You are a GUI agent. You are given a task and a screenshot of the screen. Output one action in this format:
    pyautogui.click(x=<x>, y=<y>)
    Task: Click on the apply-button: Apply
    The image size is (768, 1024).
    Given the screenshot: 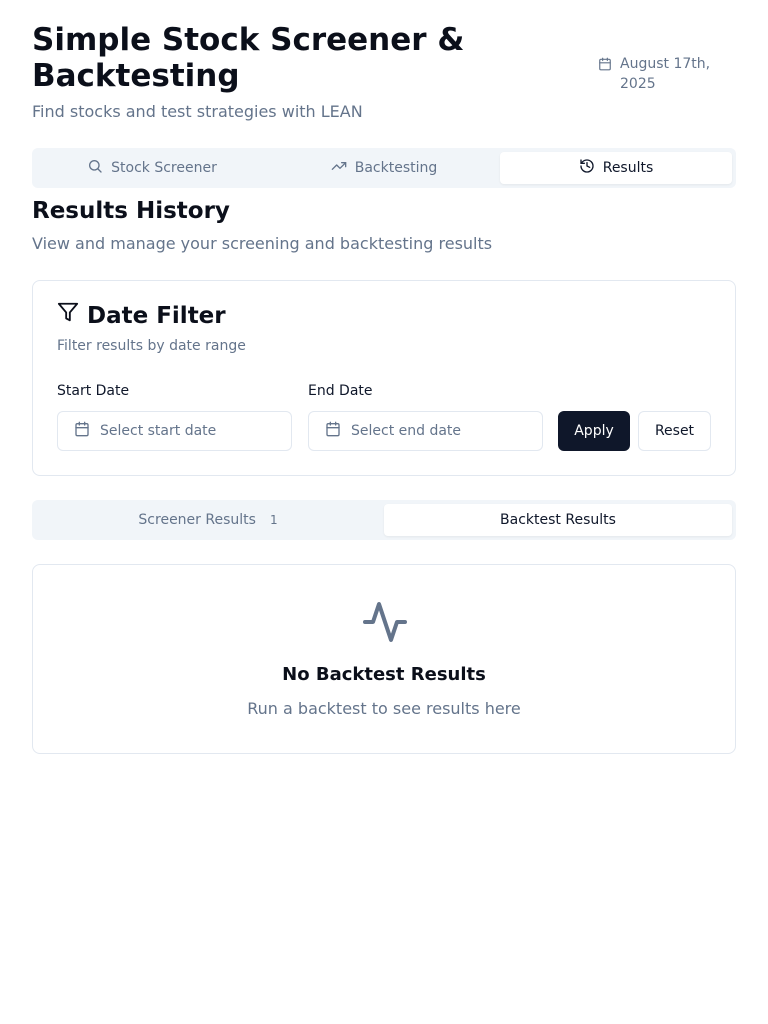 What is the action you would take?
    pyautogui.click(x=594, y=431)
    